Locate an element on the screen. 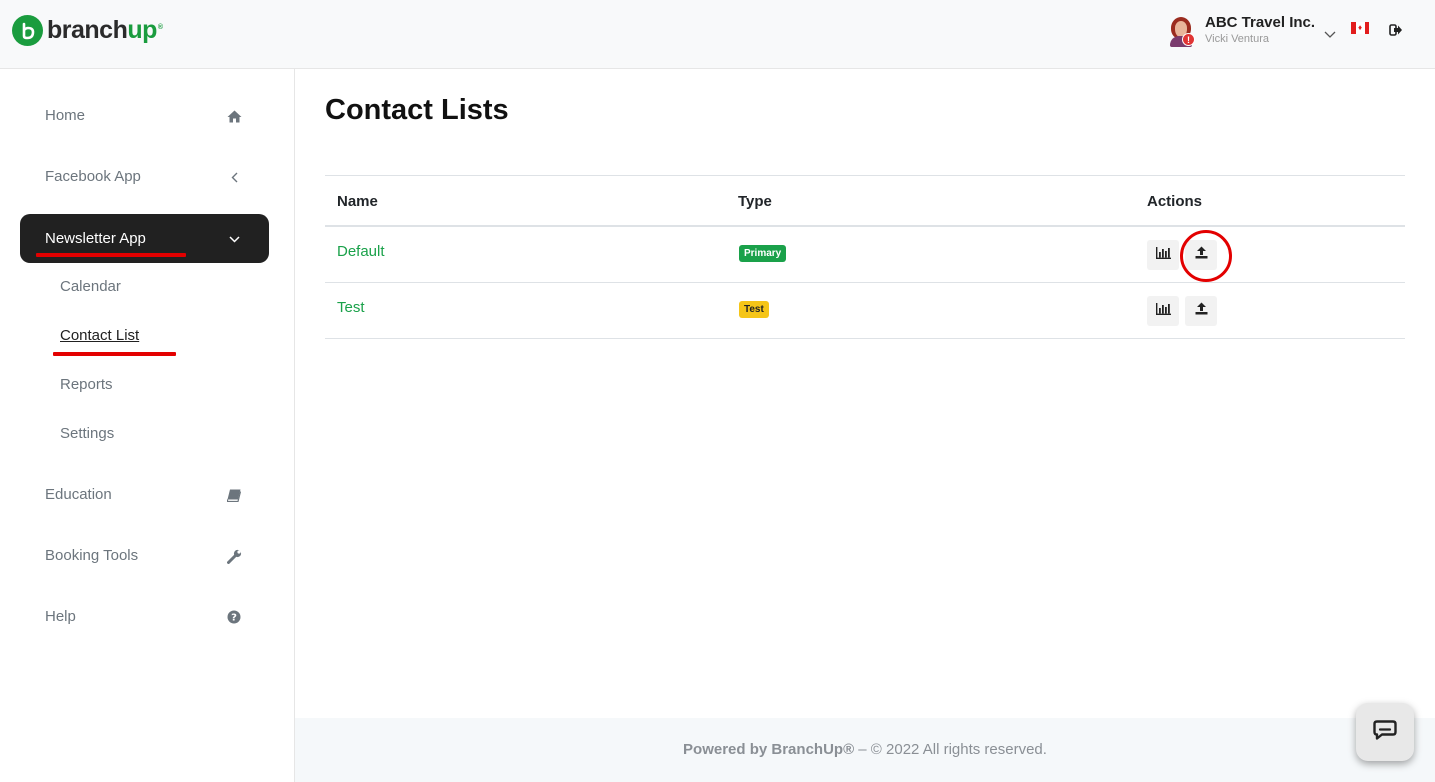 The width and height of the screenshot is (1435, 782). brand-name: branchup® is located at coordinates (105, 30).